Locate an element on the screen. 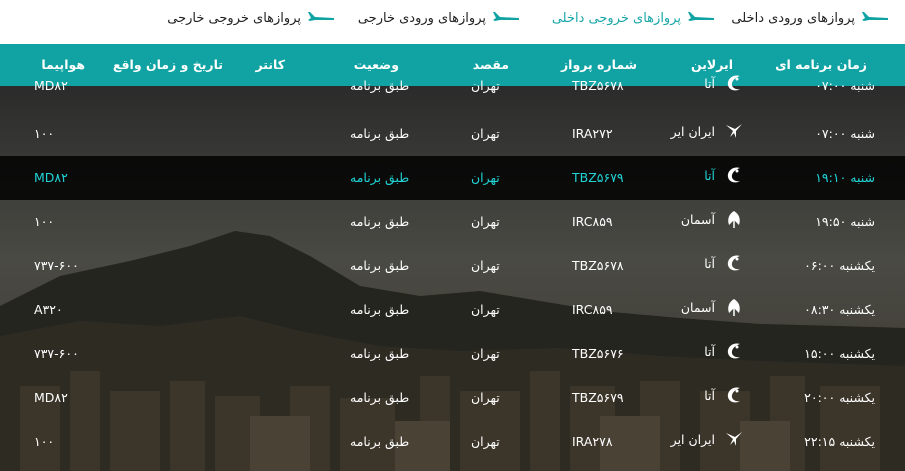 Image resolution: width=905 pixels, height=471 pixels. flight-number: TBZ۵۶۷۶ is located at coordinates (598, 353).